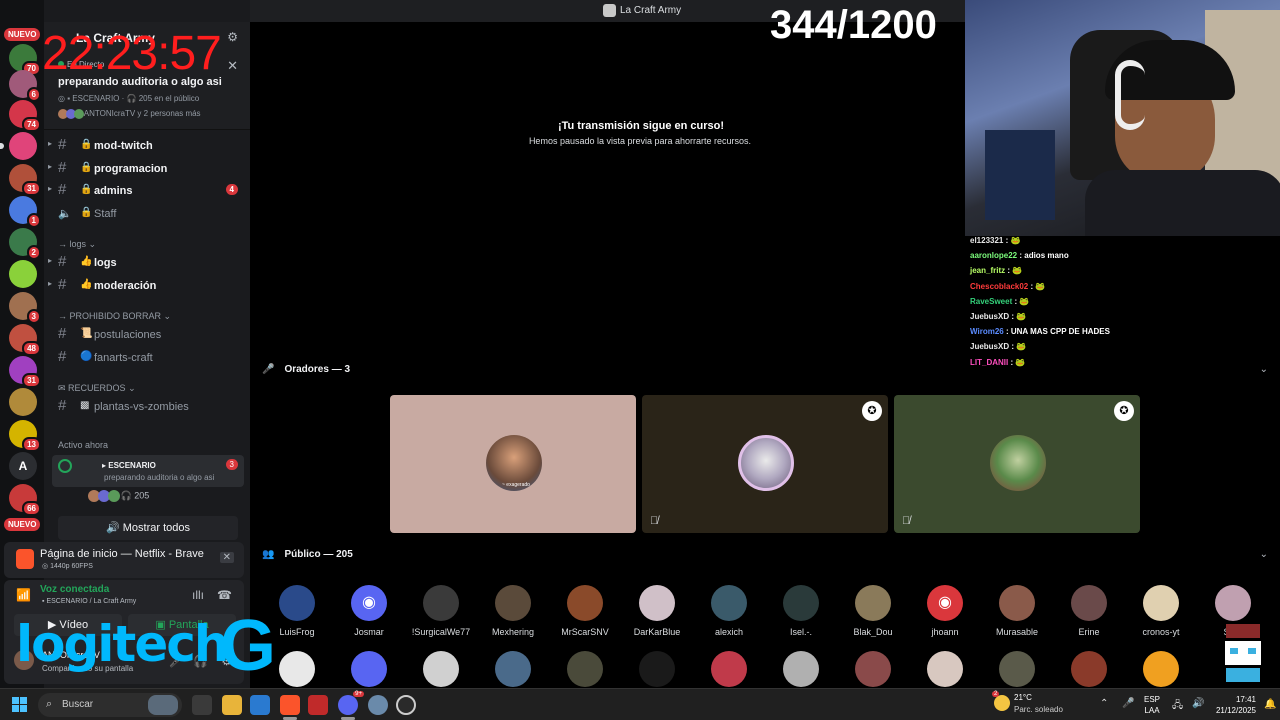  What do you see at coordinates (318, 705) in the screenshot?
I see `voicemod-icon` at bounding box center [318, 705].